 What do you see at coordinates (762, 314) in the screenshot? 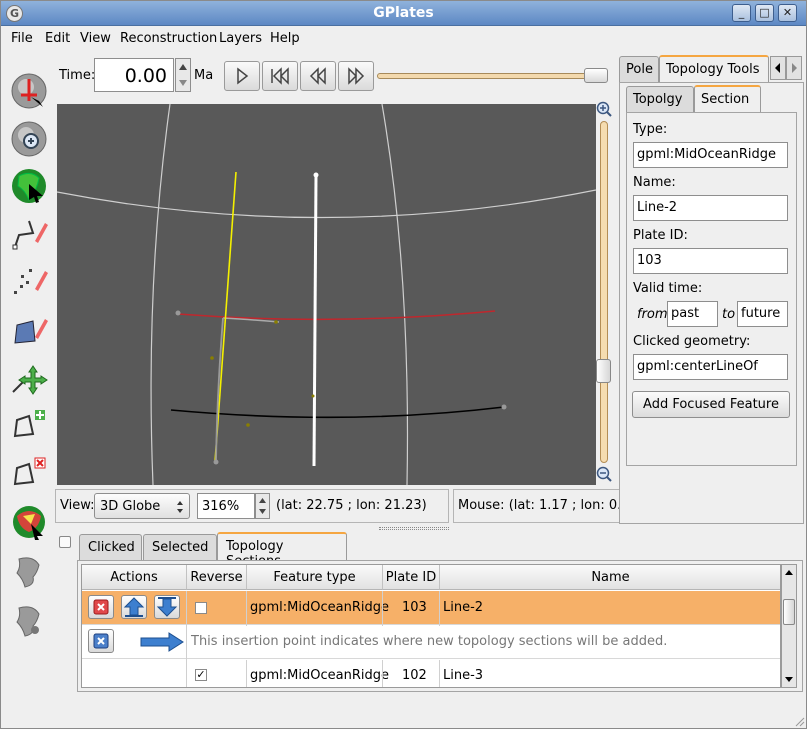
I see `valid-to-field: future` at bounding box center [762, 314].